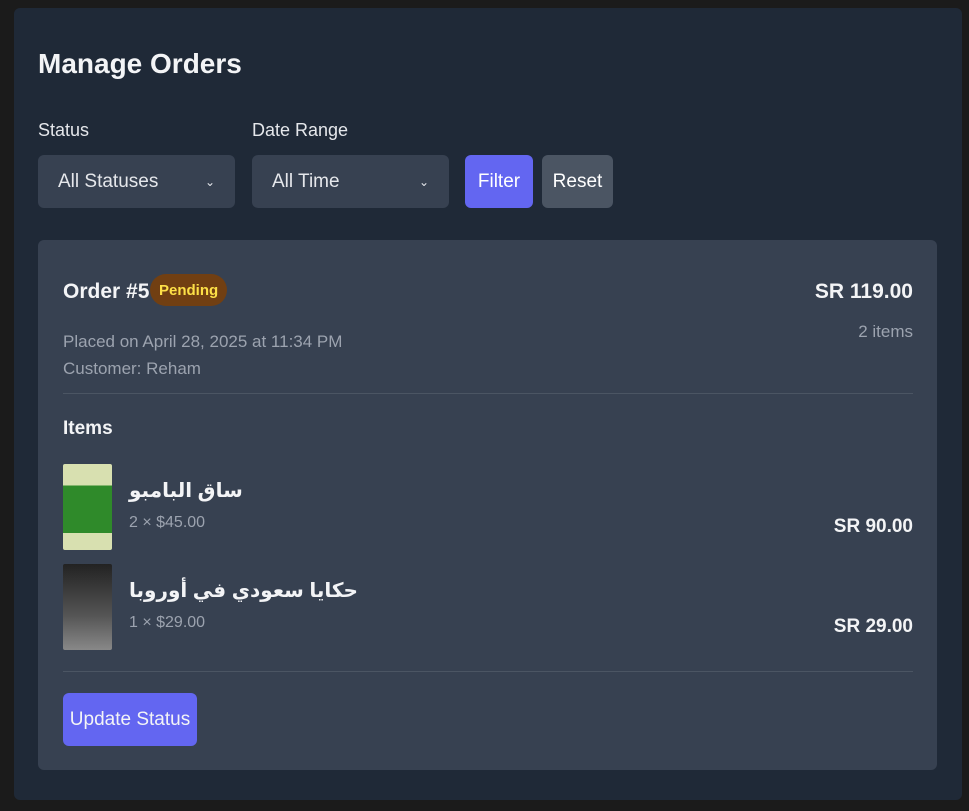 This screenshot has width=969, height=811. Describe the element at coordinates (885, 331) in the screenshot. I see `order-item-count: 2 items` at that location.